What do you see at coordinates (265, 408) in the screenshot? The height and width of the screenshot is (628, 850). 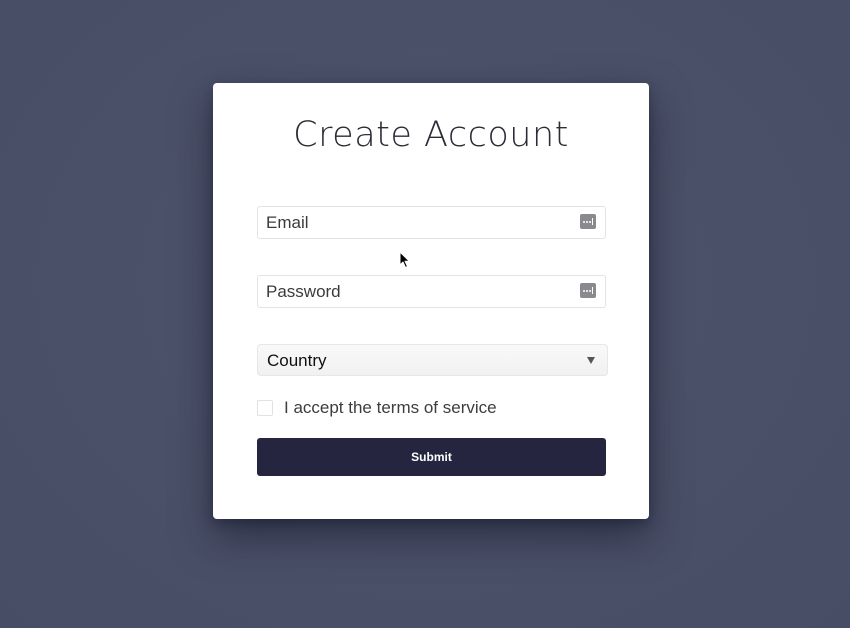 I see `terms-checkbox` at bounding box center [265, 408].